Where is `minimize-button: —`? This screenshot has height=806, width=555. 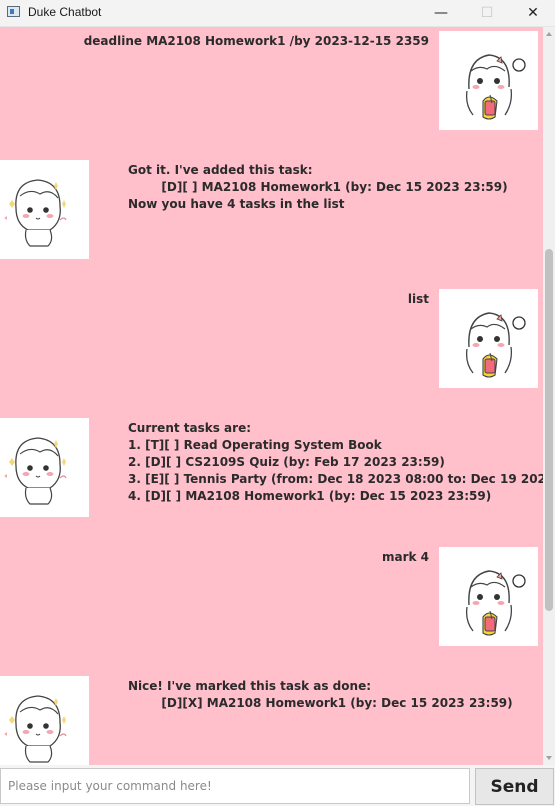 minimize-button: — is located at coordinates (441, 13).